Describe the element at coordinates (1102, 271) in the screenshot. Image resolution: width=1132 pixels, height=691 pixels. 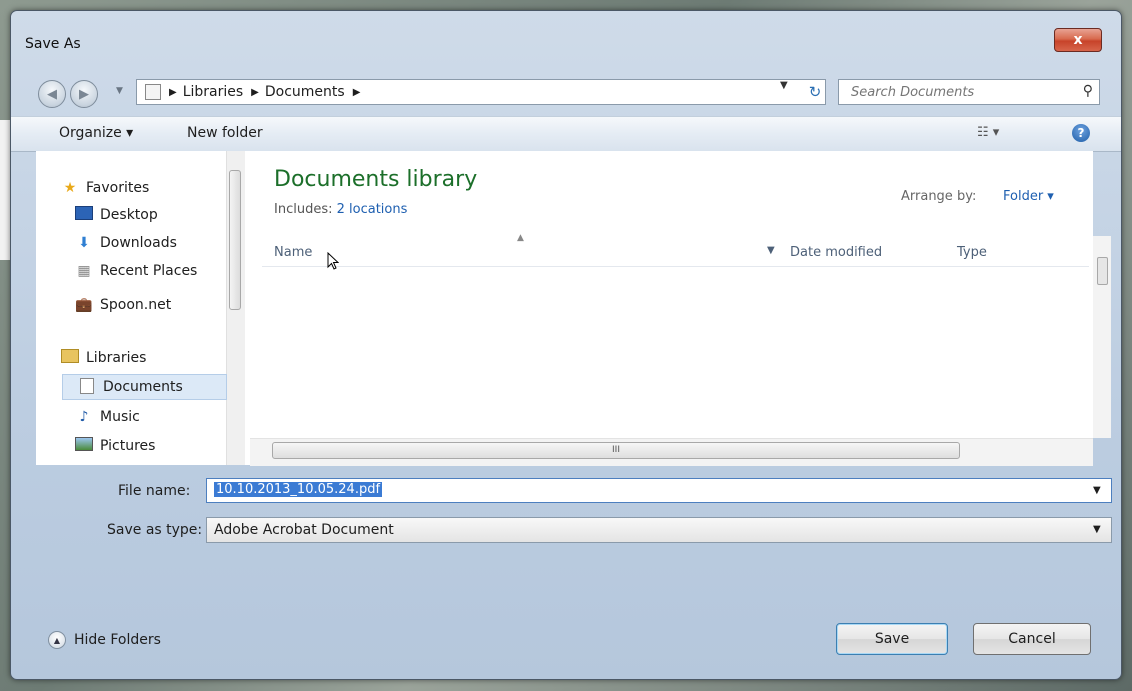
I see `vertical-scrollbar-thumb` at that location.